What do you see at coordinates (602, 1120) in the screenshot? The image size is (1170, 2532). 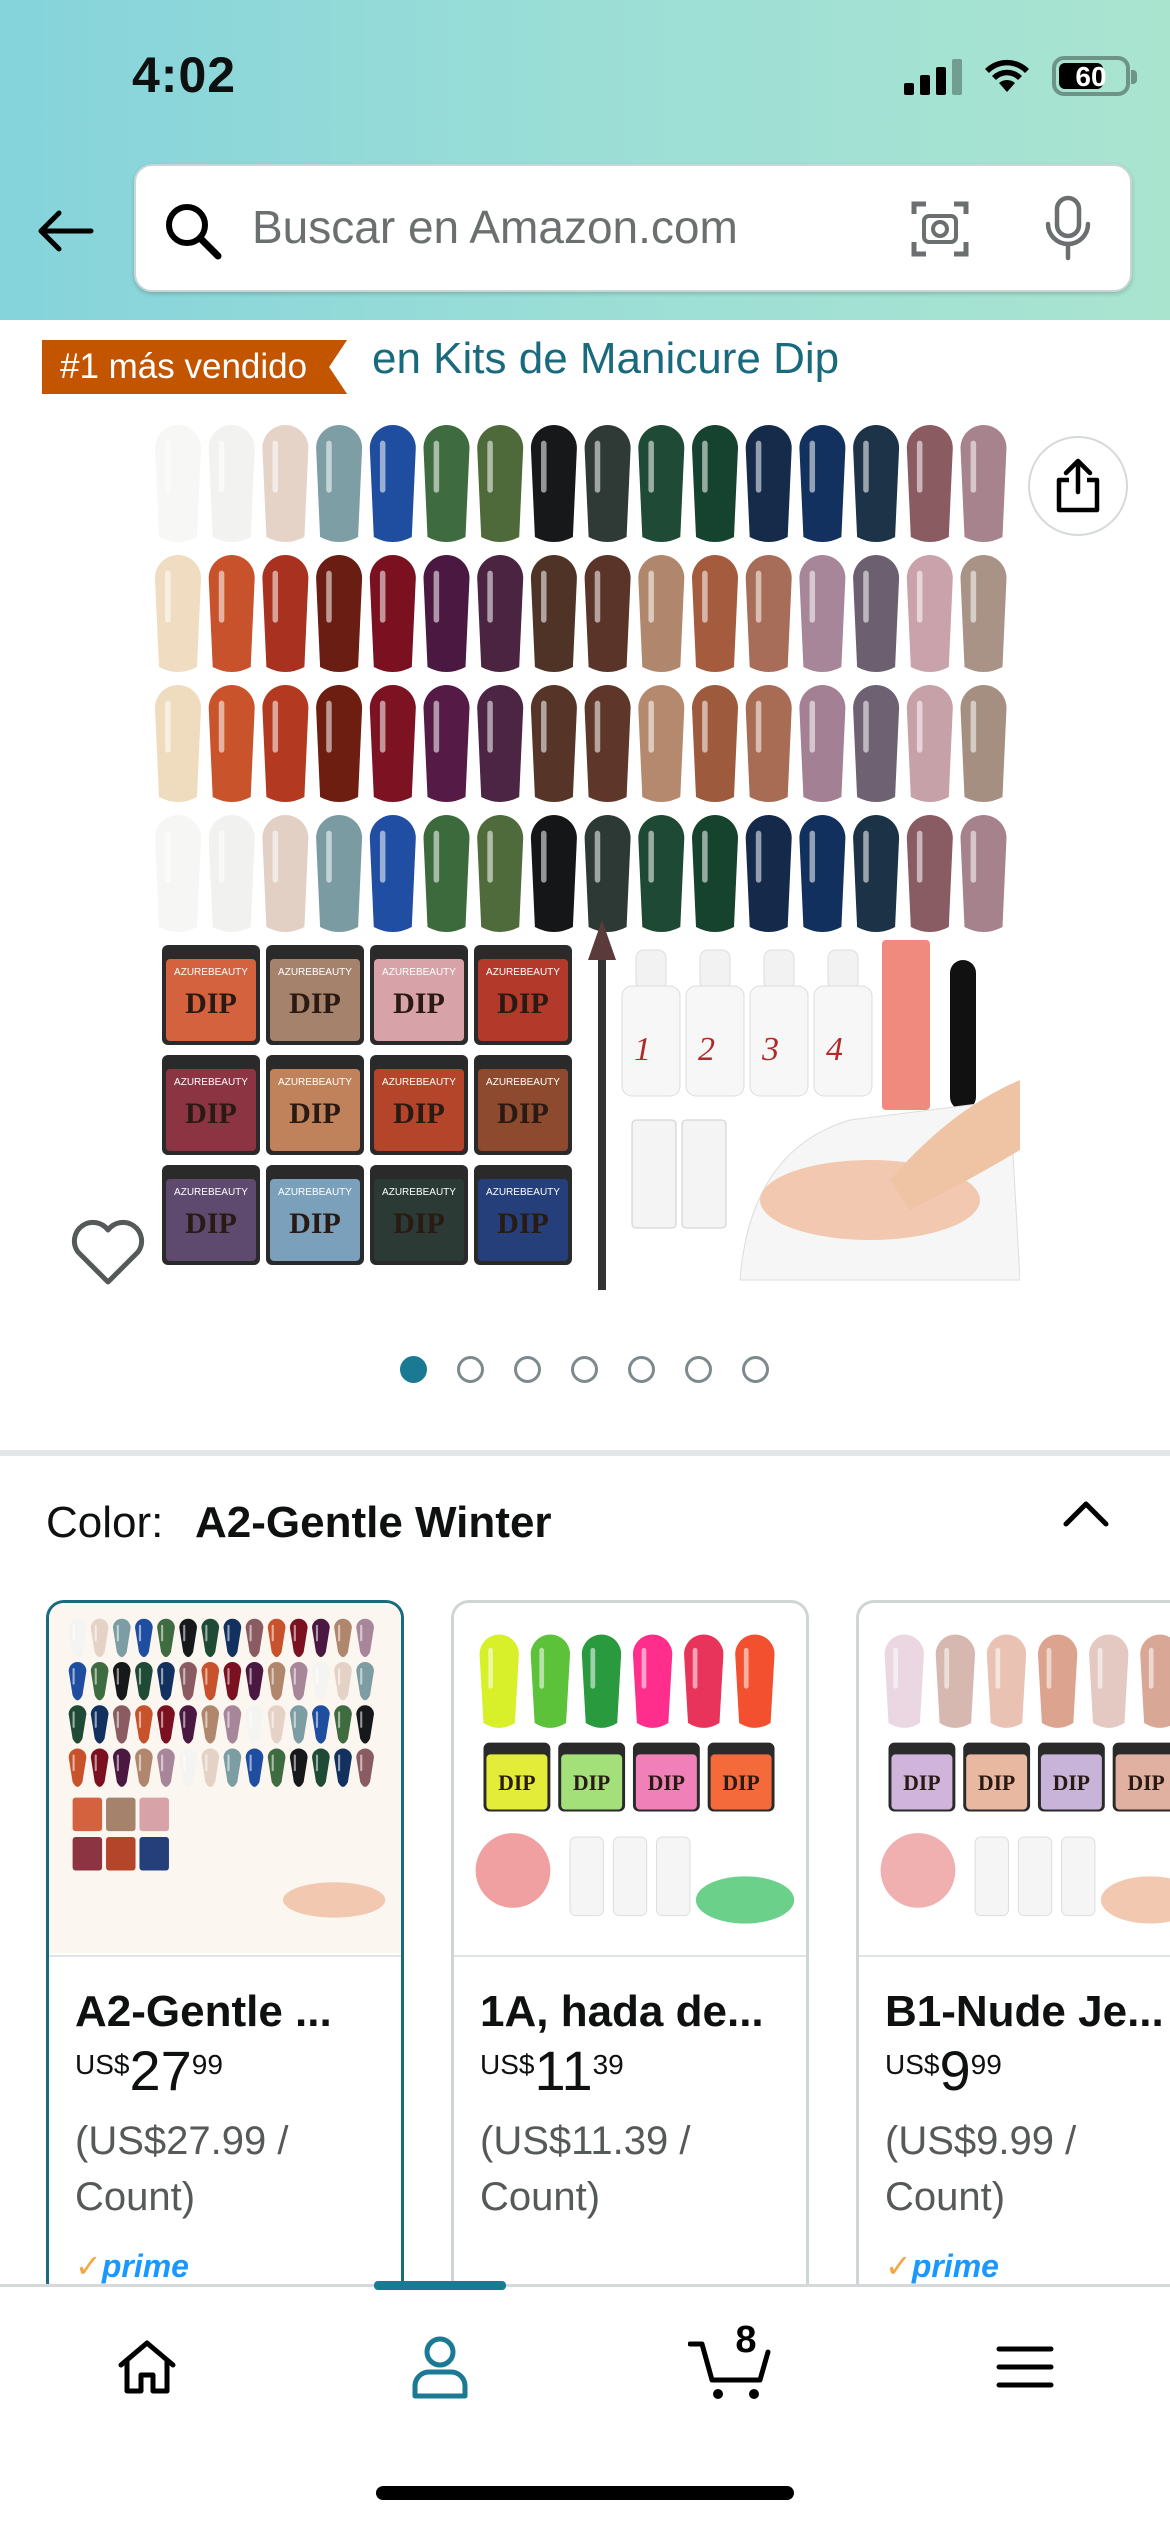 I see `brush-handle` at bounding box center [602, 1120].